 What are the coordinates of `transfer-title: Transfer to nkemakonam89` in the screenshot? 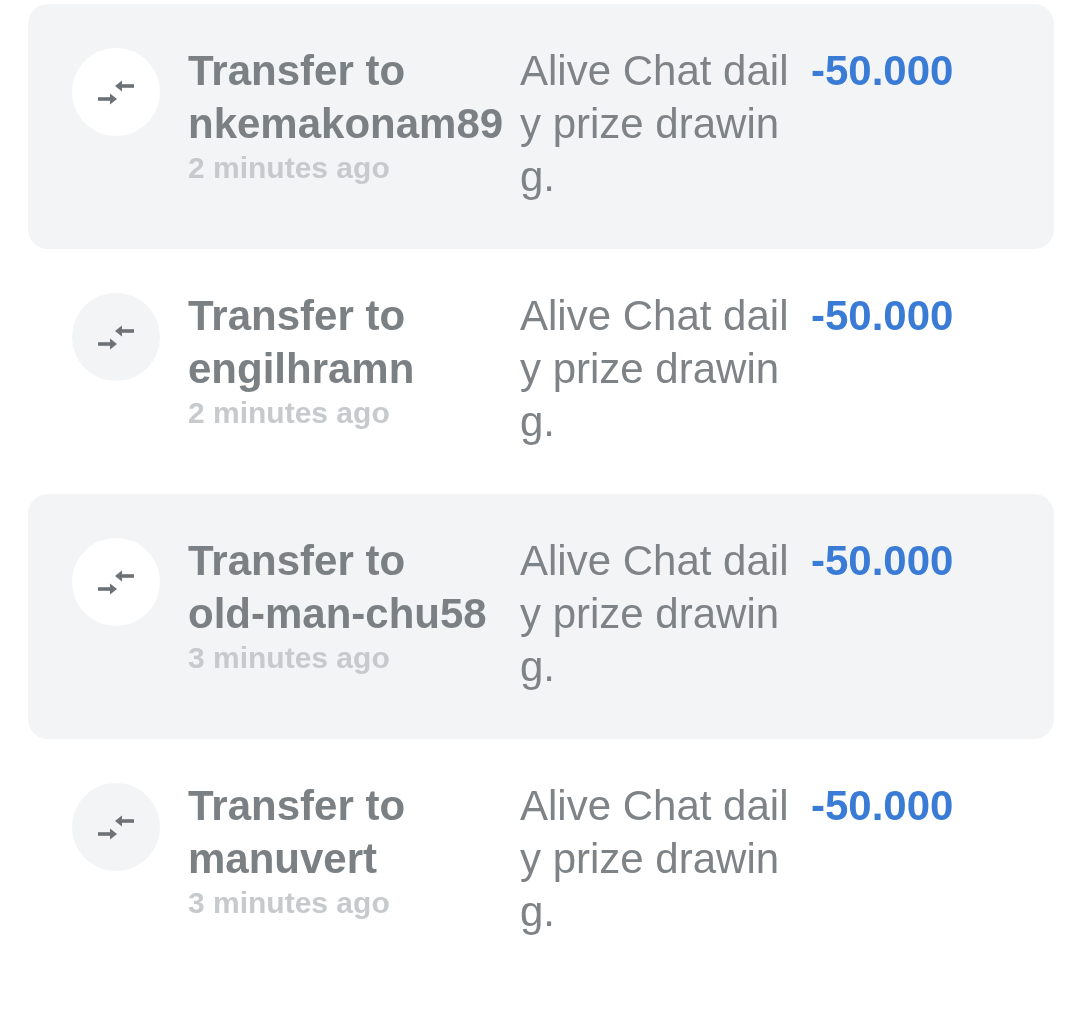 It's located at (346, 97).